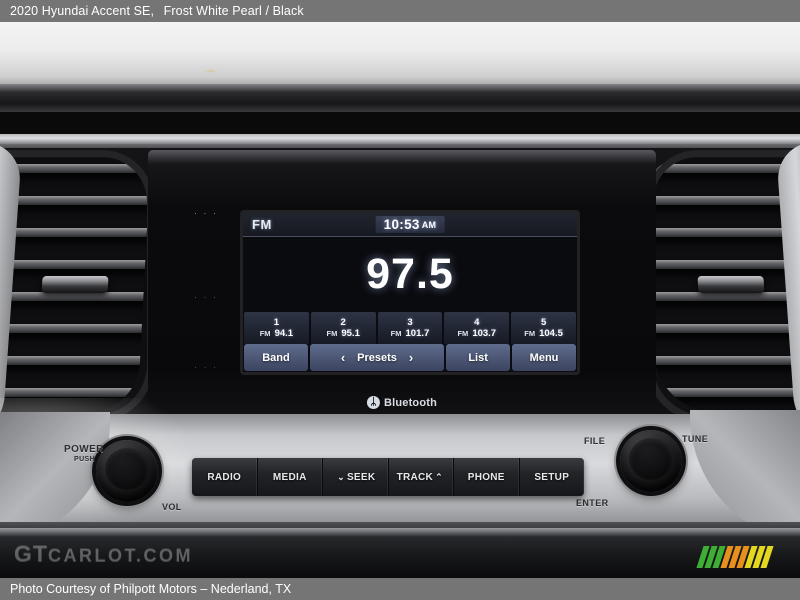 Image resolution: width=800 pixels, height=600 pixels. I want to click on vehicle-colors: Frost White Pearl / Black, so click(233, 11).